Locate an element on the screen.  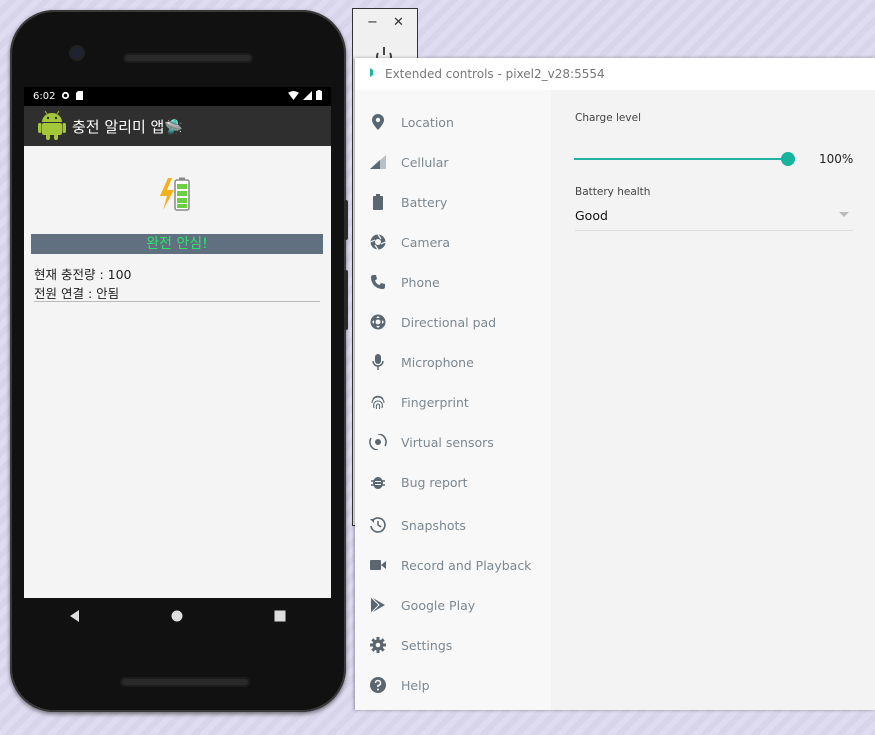
signal-icon is located at coordinates (307, 96).